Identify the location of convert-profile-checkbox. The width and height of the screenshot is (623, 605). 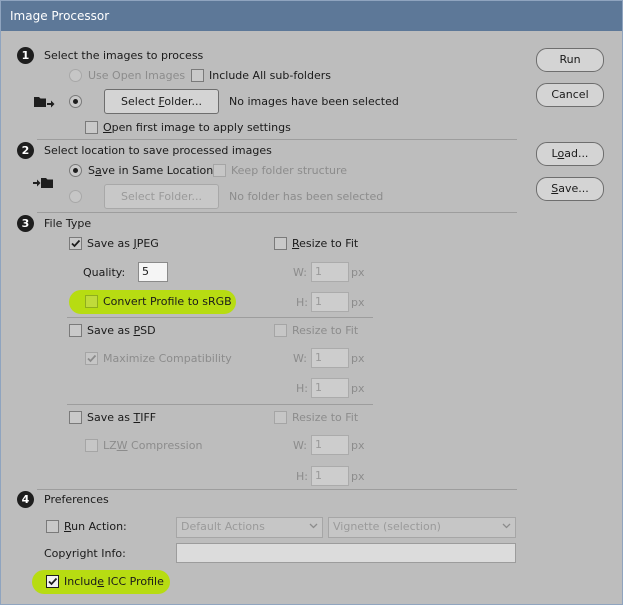
(91, 301).